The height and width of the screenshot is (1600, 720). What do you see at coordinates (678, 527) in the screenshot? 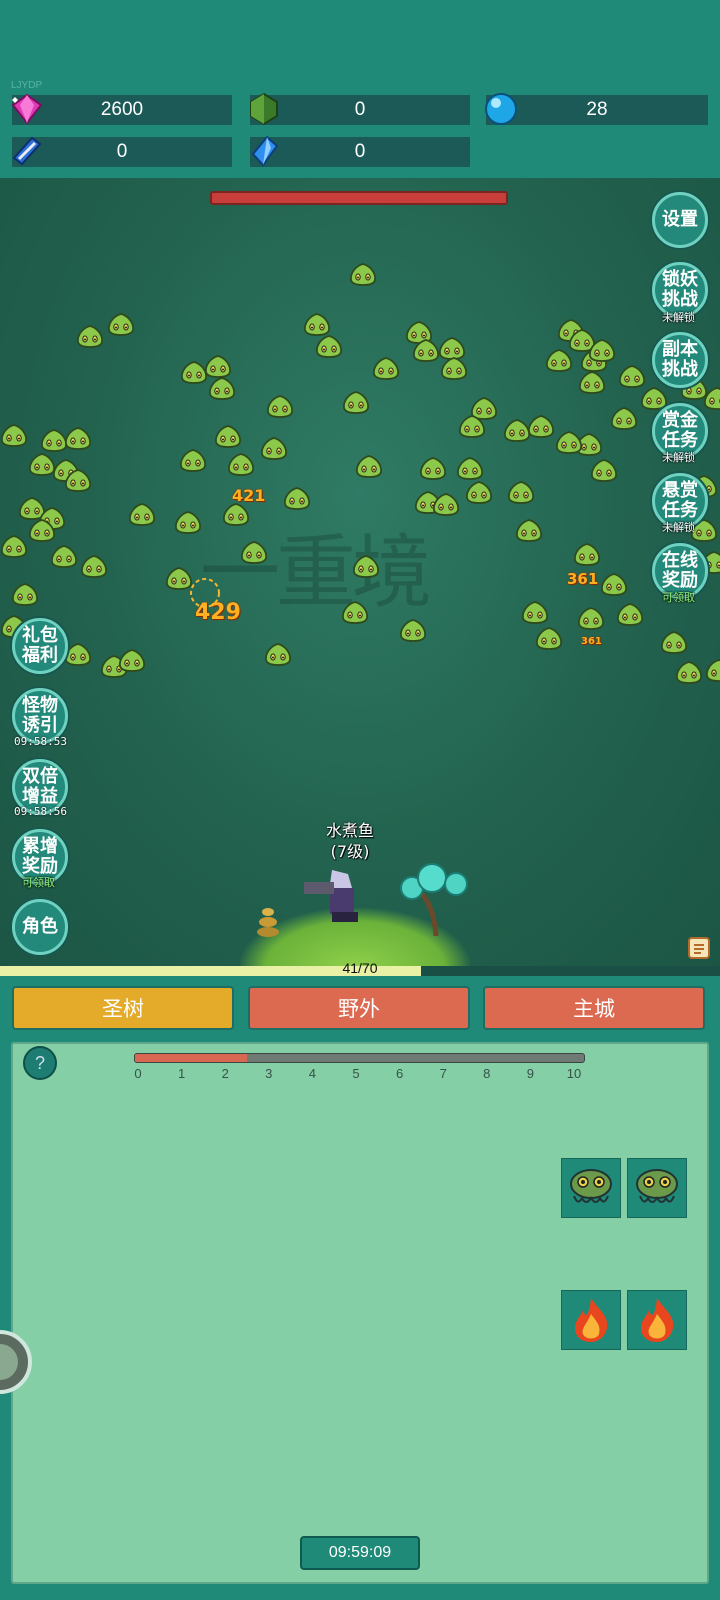
I see `reward-task-status: 未解锁` at bounding box center [678, 527].